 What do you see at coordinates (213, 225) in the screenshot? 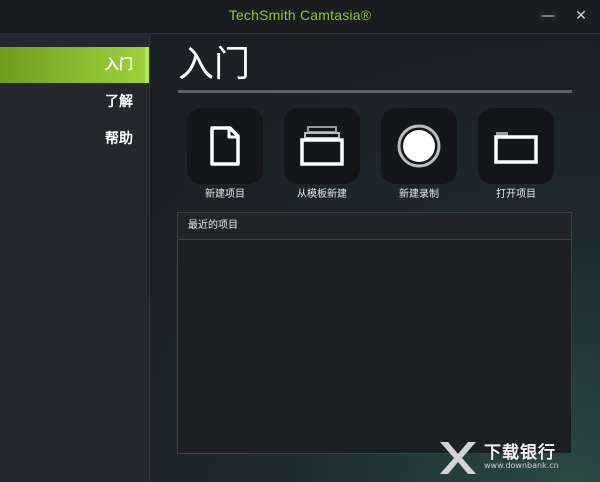
I see `recent-projects-title: 最近的项目` at bounding box center [213, 225].